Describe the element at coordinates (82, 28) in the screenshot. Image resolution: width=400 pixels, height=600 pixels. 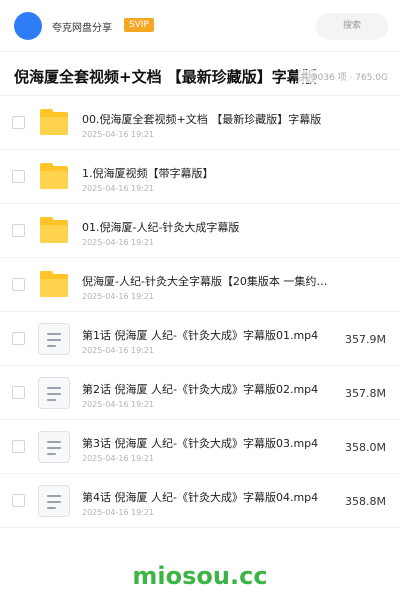
I see `brand-name: 夸克网盘分享` at that location.